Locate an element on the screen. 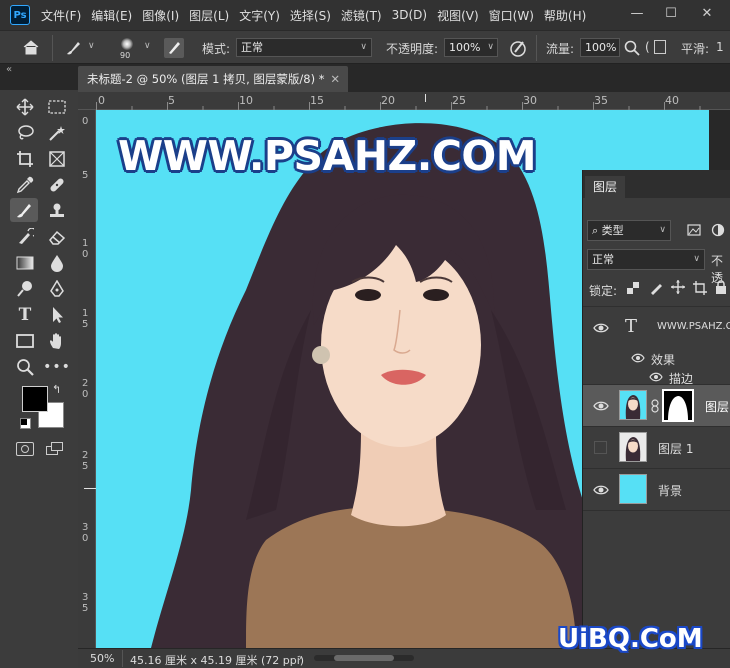 The height and width of the screenshot is (668, 730). tab-layers: 图层 is located at coordinates (605, 187).